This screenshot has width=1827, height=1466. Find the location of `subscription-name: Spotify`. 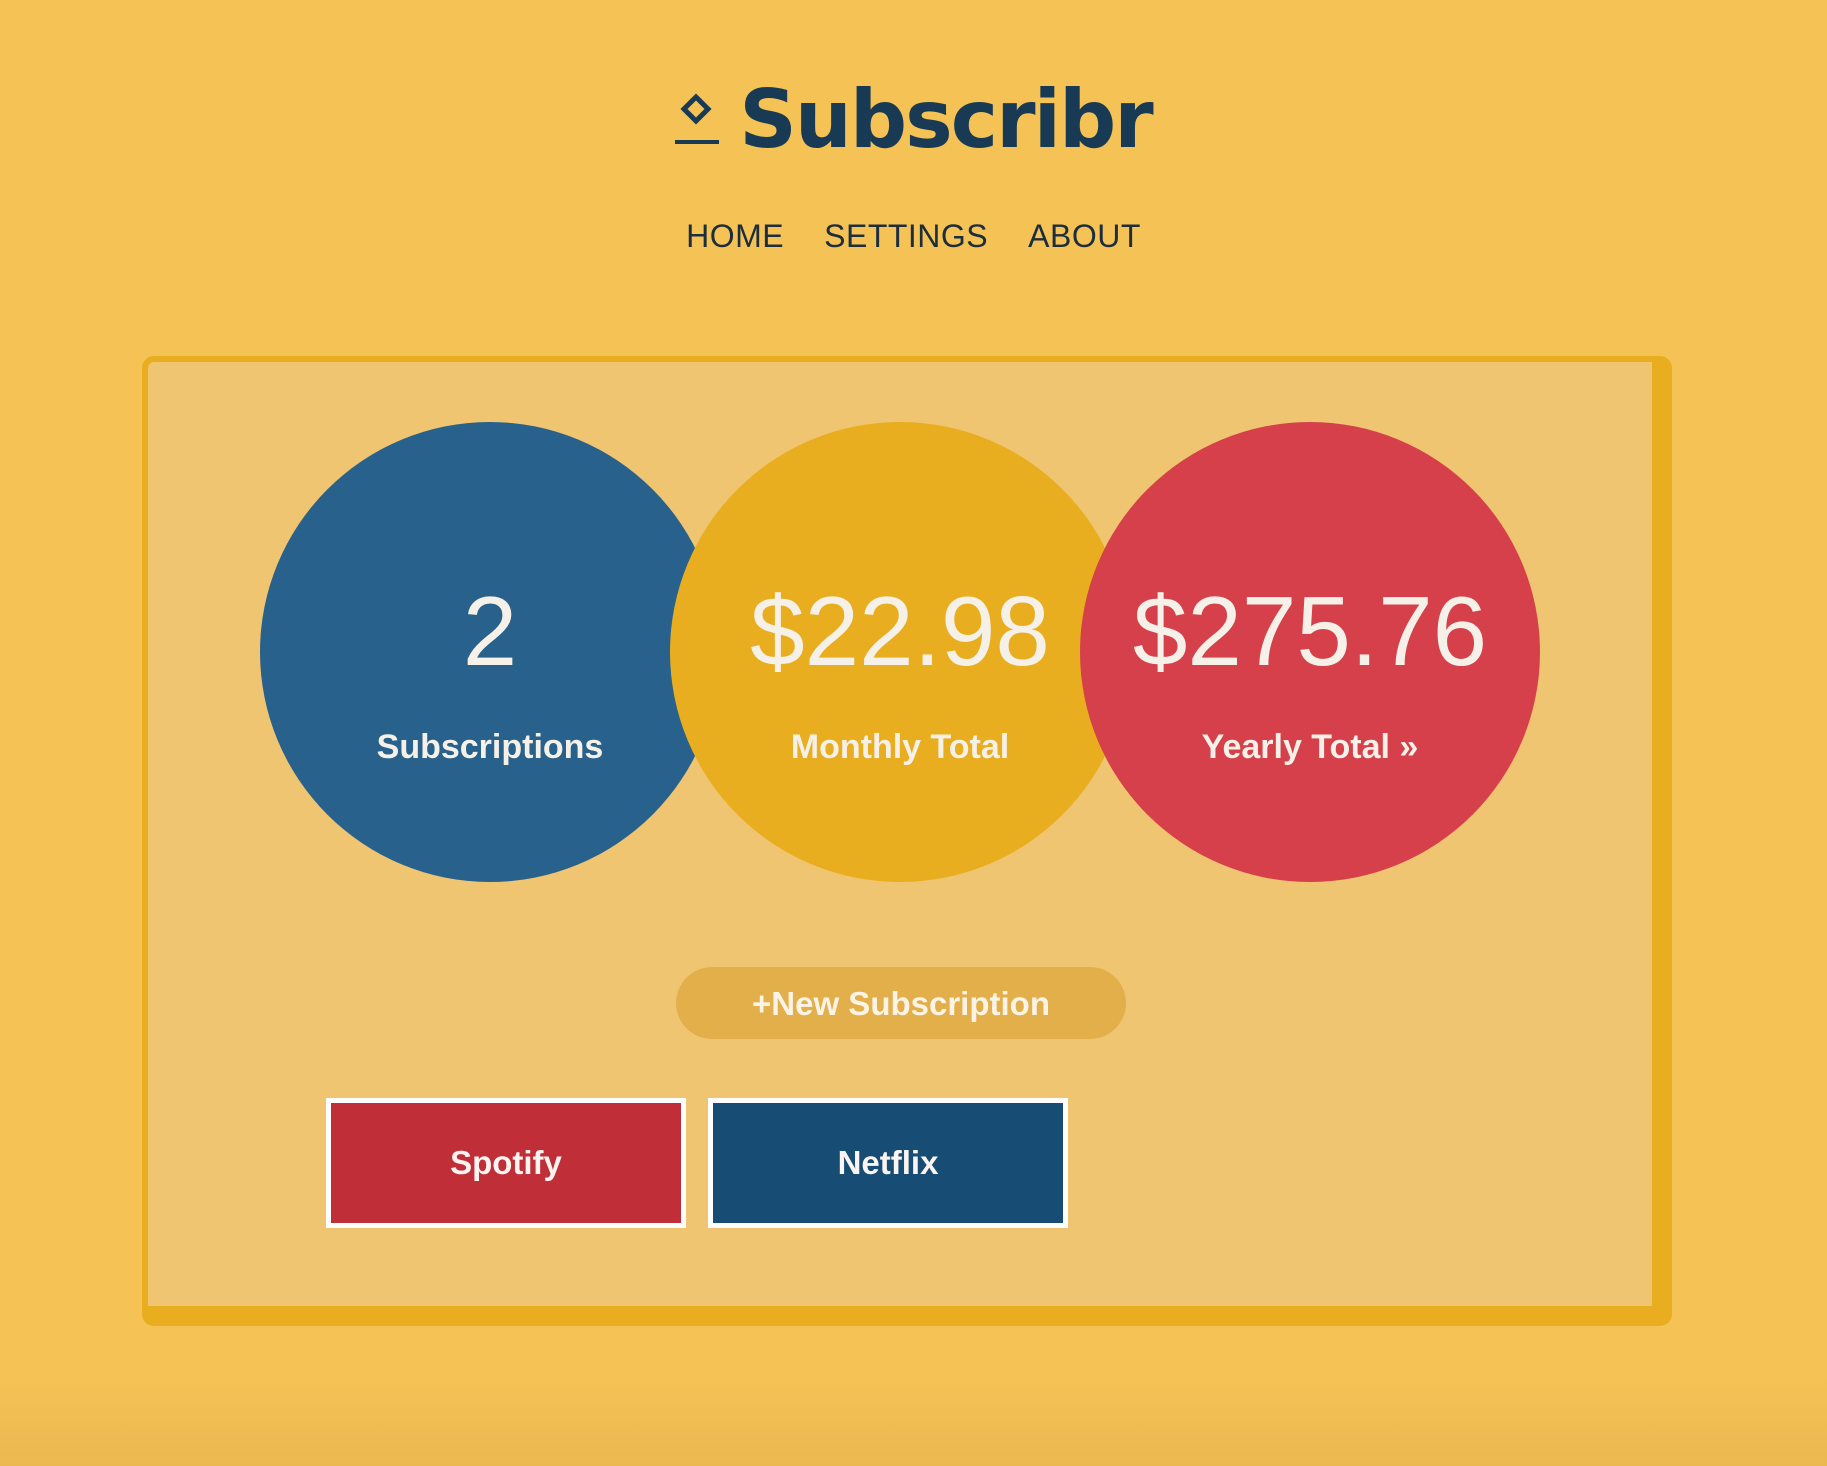

subscription-name: Spotify is located at coordinates (506, 1162).